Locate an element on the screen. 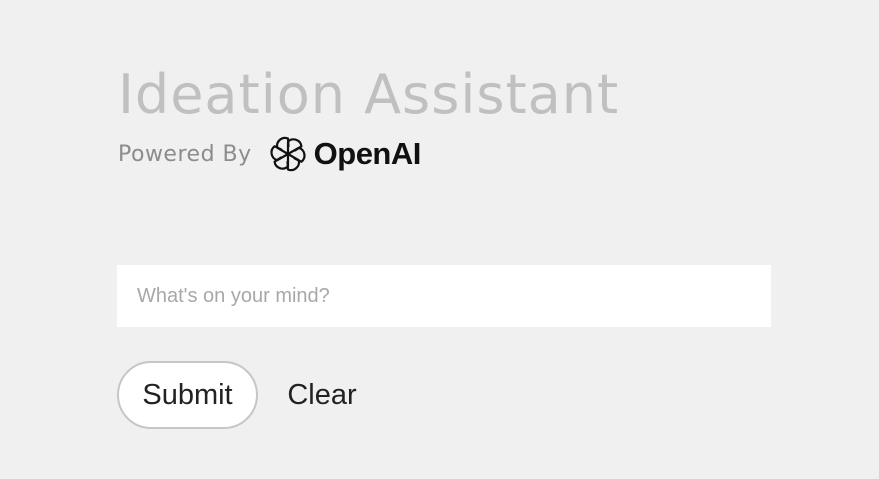 This screenshot has height=479, width=879. openai-logo: OpenAI is located at coordinates (343, 154).